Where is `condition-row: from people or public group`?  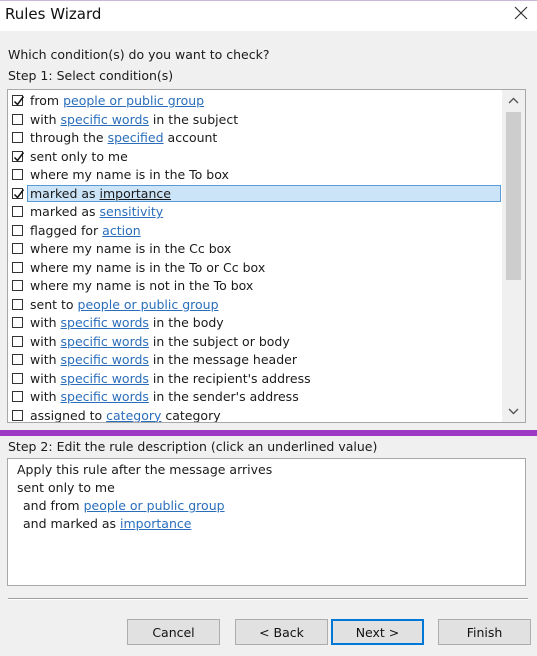
condition-row: from people or public group is located at coordinates (255, 101).